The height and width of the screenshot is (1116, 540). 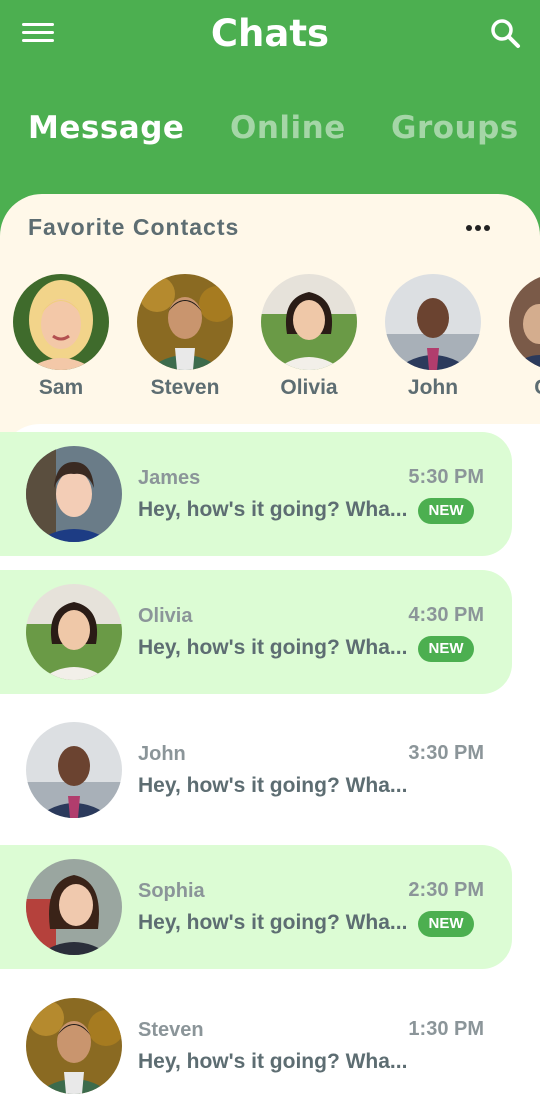 I want to click on favorite-contact-name: John, so click(x=433, y=387).